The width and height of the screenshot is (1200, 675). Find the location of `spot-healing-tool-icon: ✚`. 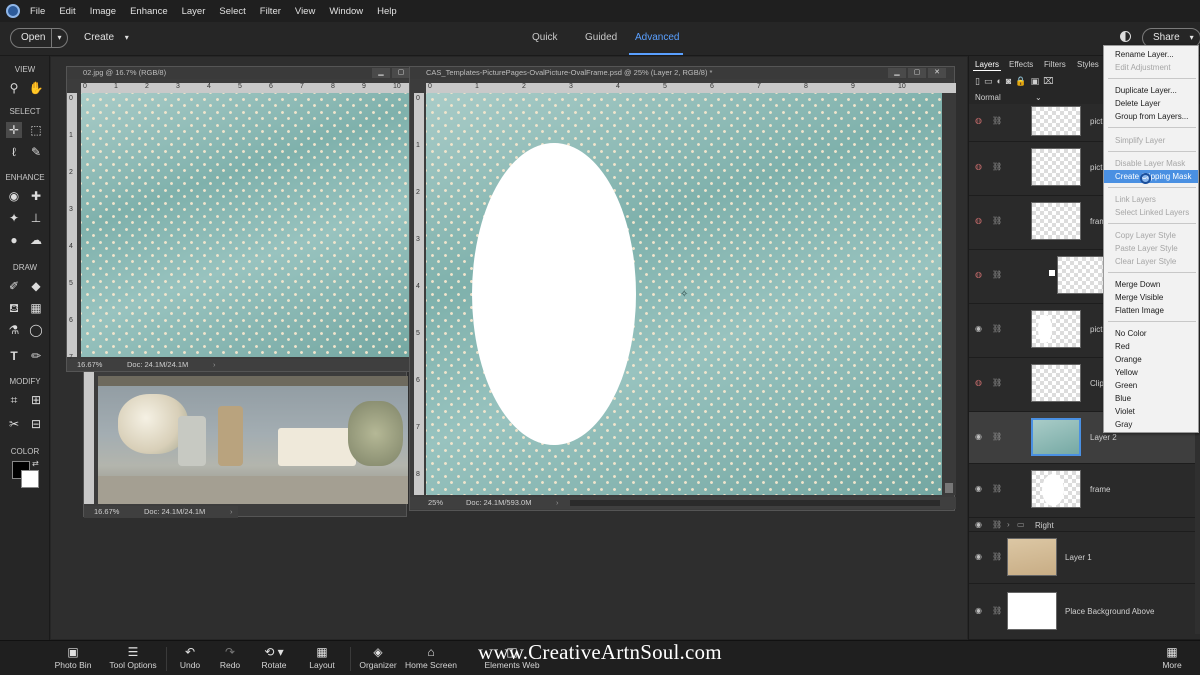

spot-healing-tool-icon: ✚ is located at coordinates (36, 196).